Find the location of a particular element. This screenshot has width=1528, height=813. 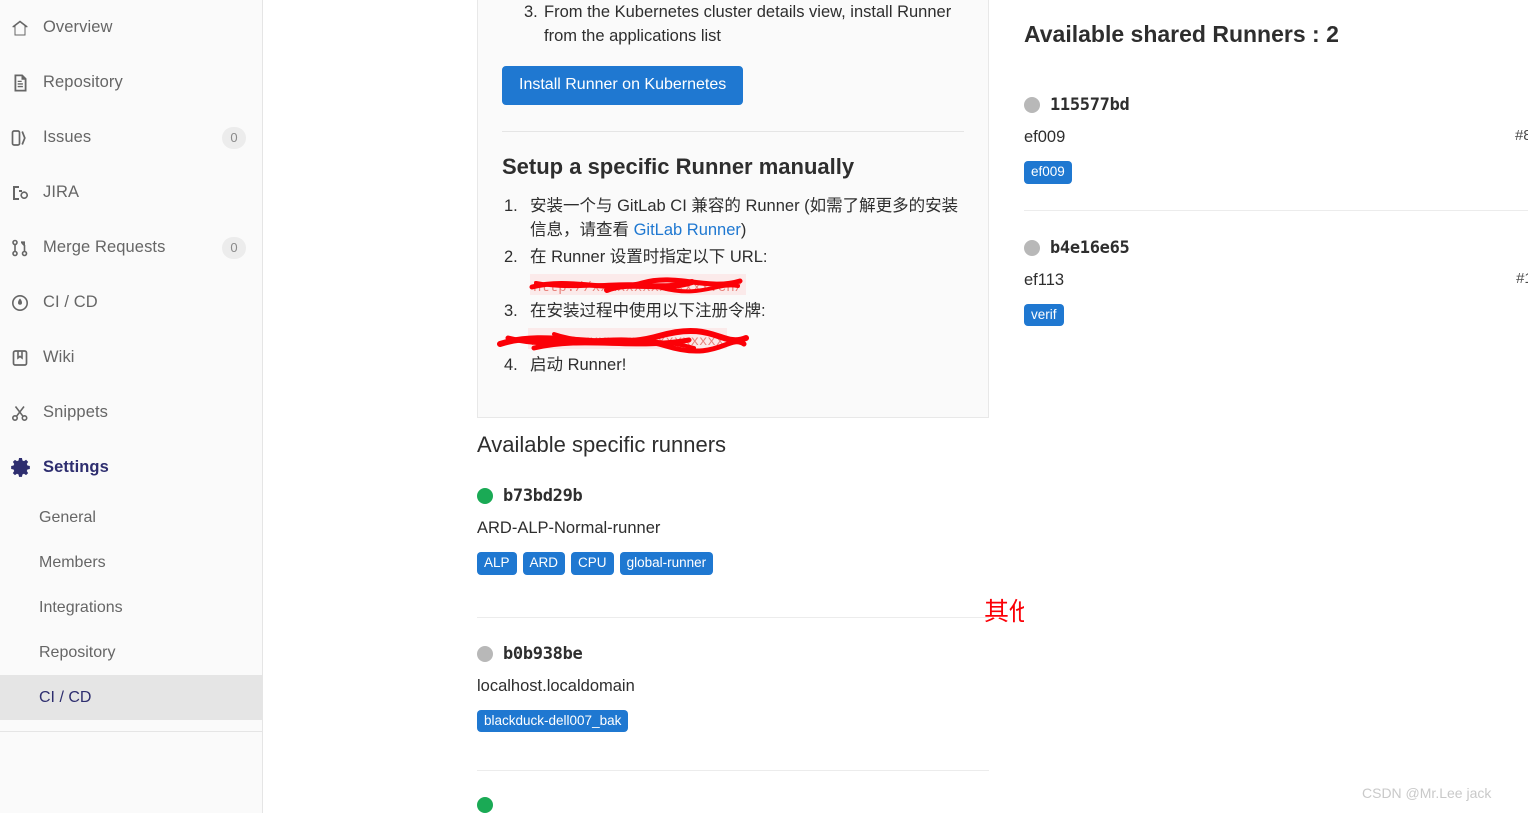

runner-id: #88 is located at coordinates (1521, 135).